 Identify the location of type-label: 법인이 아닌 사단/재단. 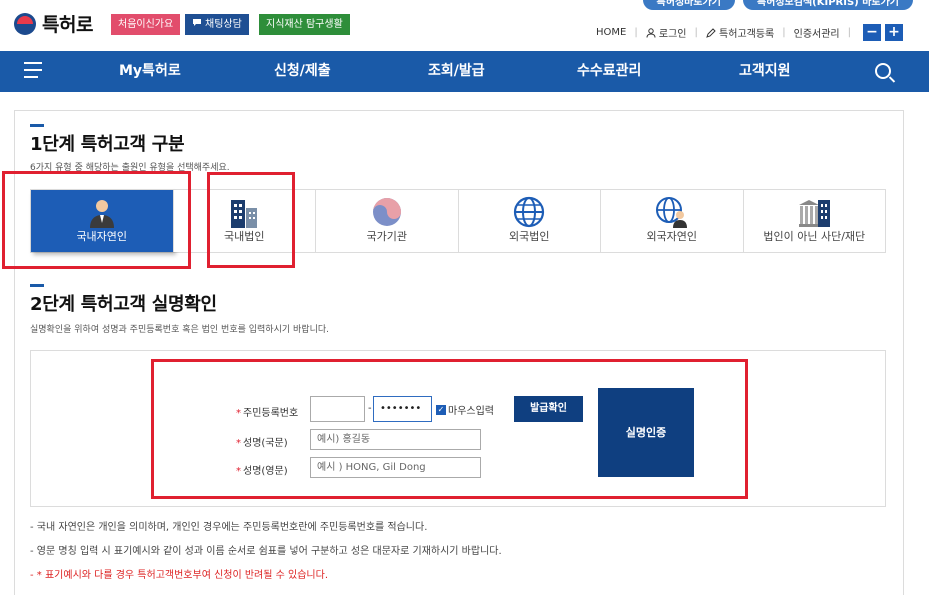
(814, 236).